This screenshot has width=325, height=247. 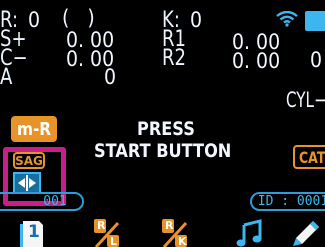 I want to click on pencil-icon, so click(x=306, y=233).